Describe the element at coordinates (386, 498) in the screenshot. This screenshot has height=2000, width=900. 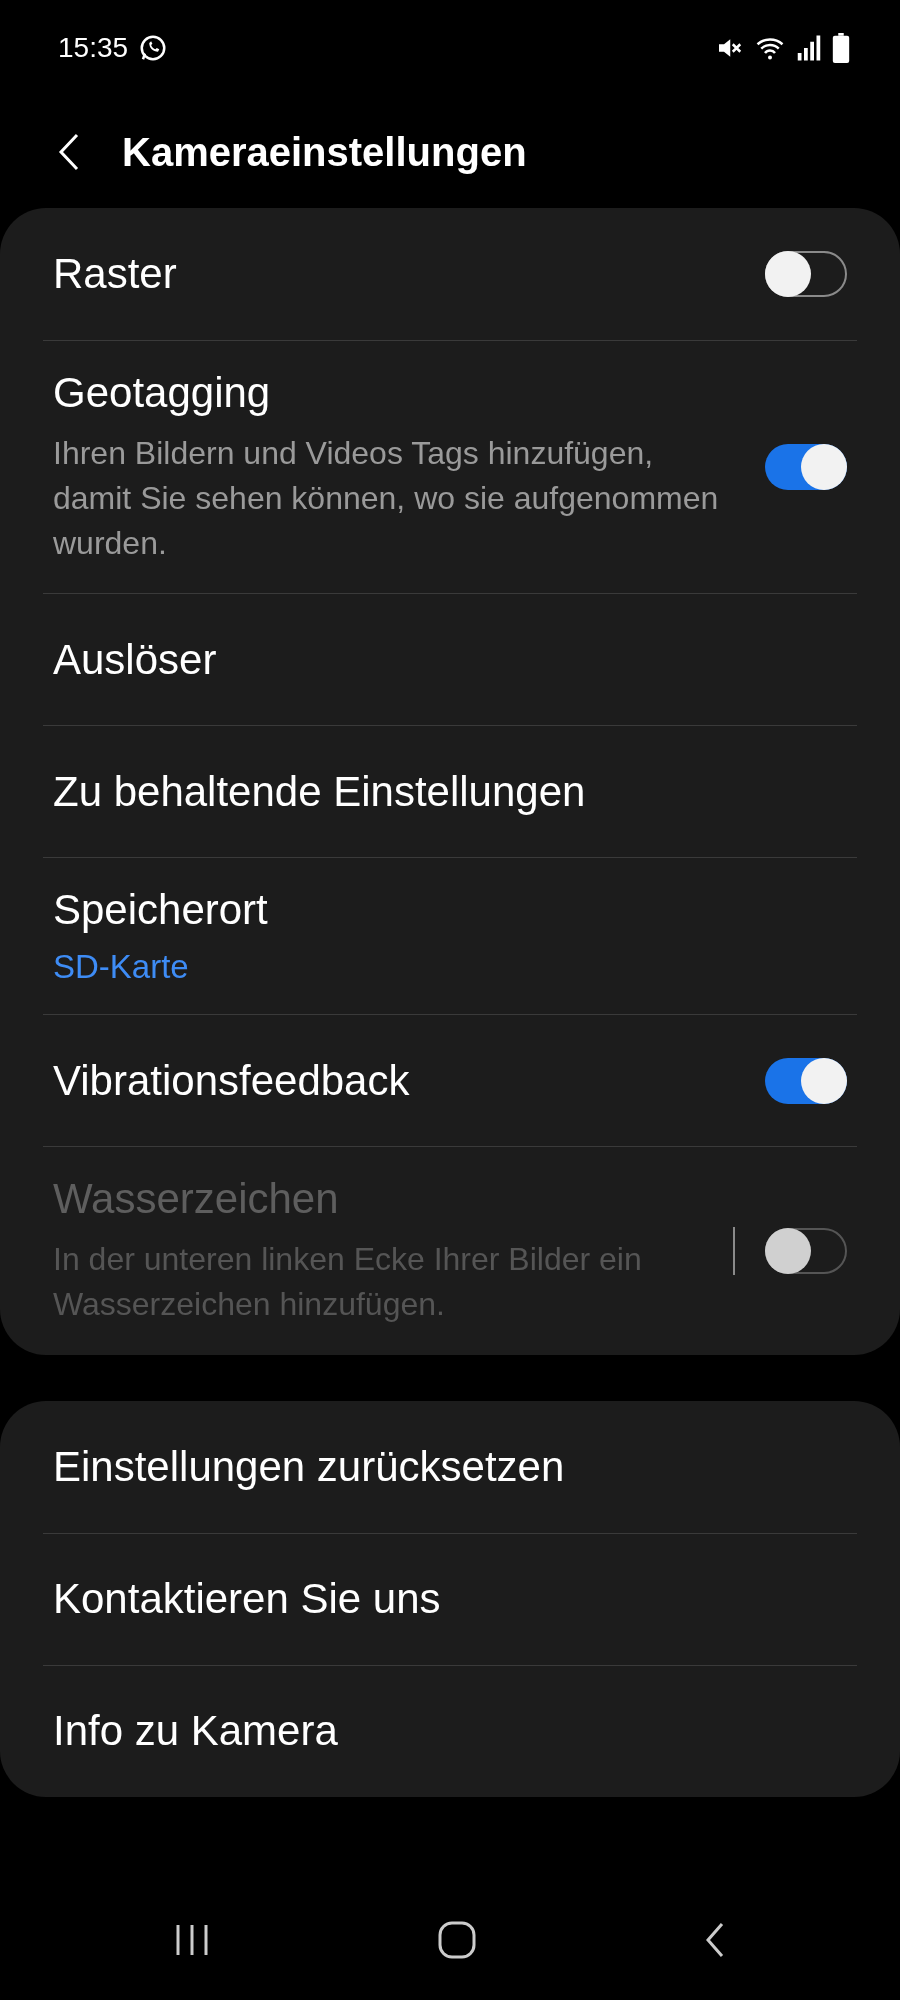
I see `item-description: Ihren Bildern und Videos Tags hinzufügen, damit Sie sehen können, wo sie aufgenommen wurden.` at that location.